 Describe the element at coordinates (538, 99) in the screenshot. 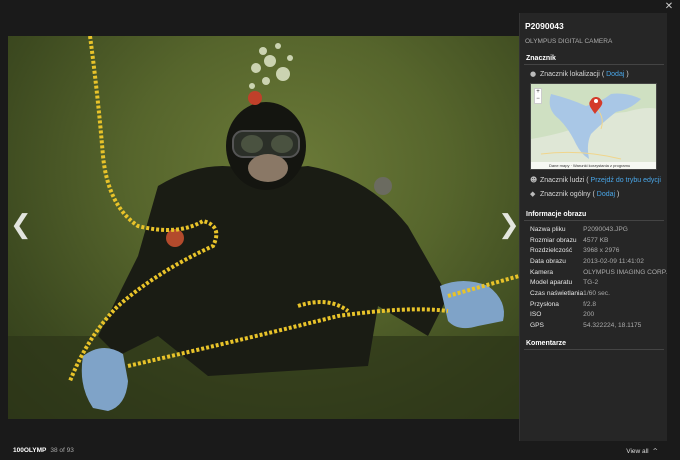

I see `map-zoom-out-button: −` at that location.